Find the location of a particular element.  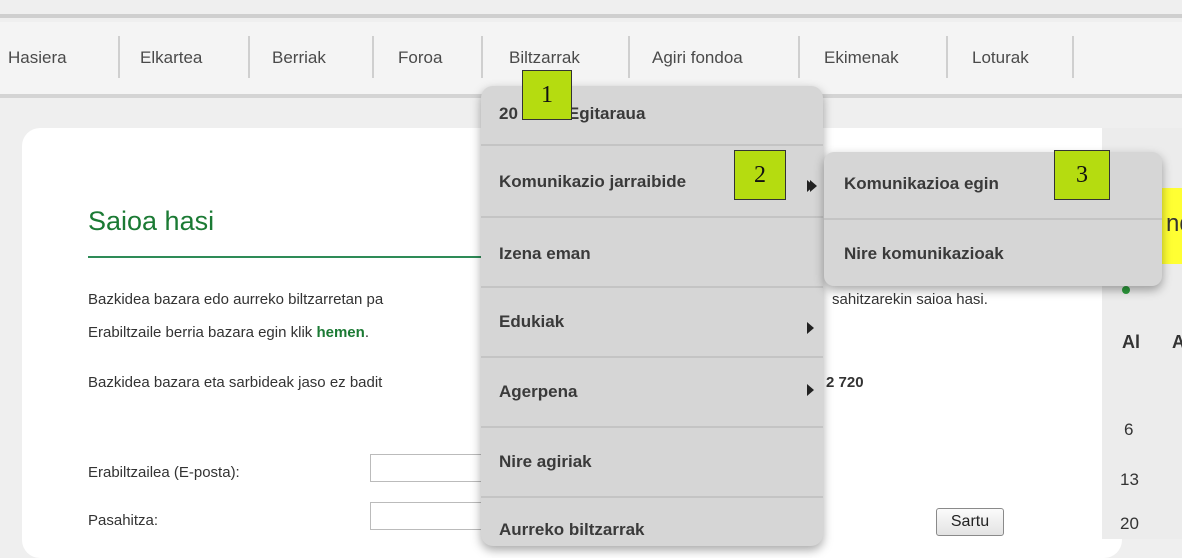

top-border-line is located at coordinates (591, 16).